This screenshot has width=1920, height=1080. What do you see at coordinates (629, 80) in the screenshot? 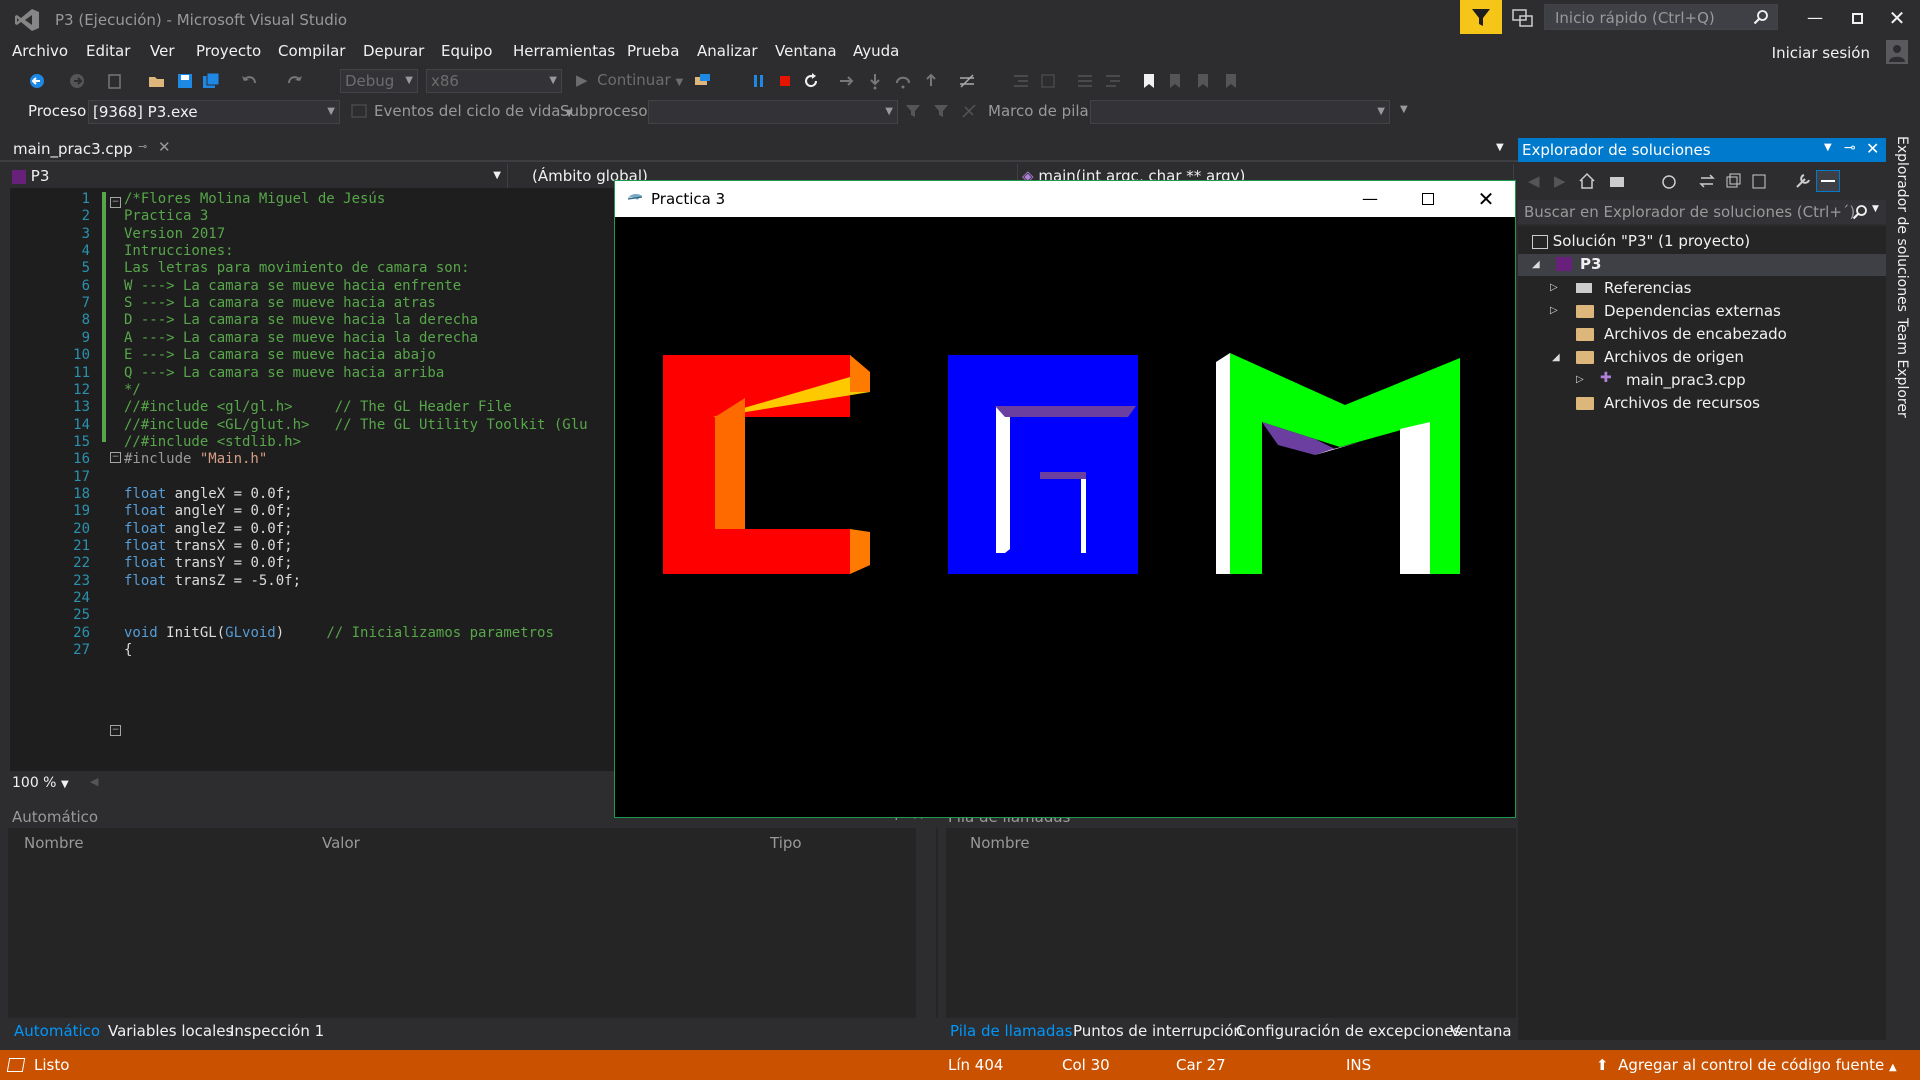
I see `continue-button: ▶ Continuar ▼` at bounding box center [629, 80].